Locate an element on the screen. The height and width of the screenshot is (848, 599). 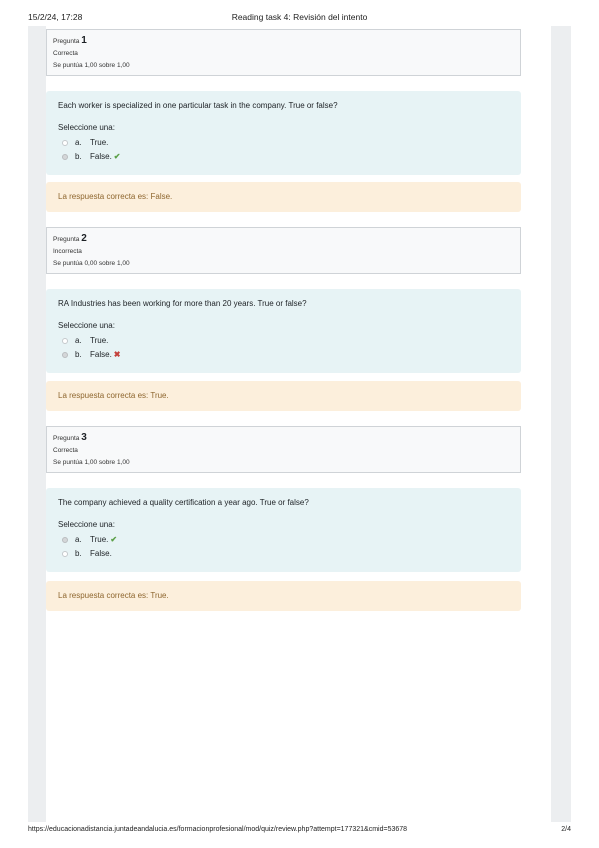
question-status: Incorrecta is located at coordinates (67, 251).